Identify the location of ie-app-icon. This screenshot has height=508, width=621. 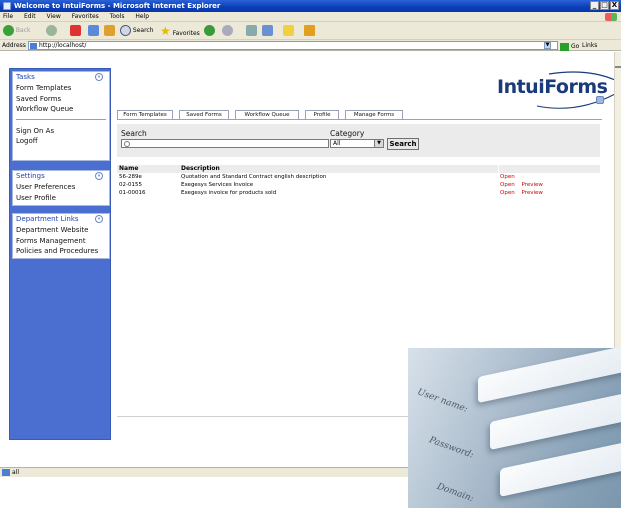
(7, 6).